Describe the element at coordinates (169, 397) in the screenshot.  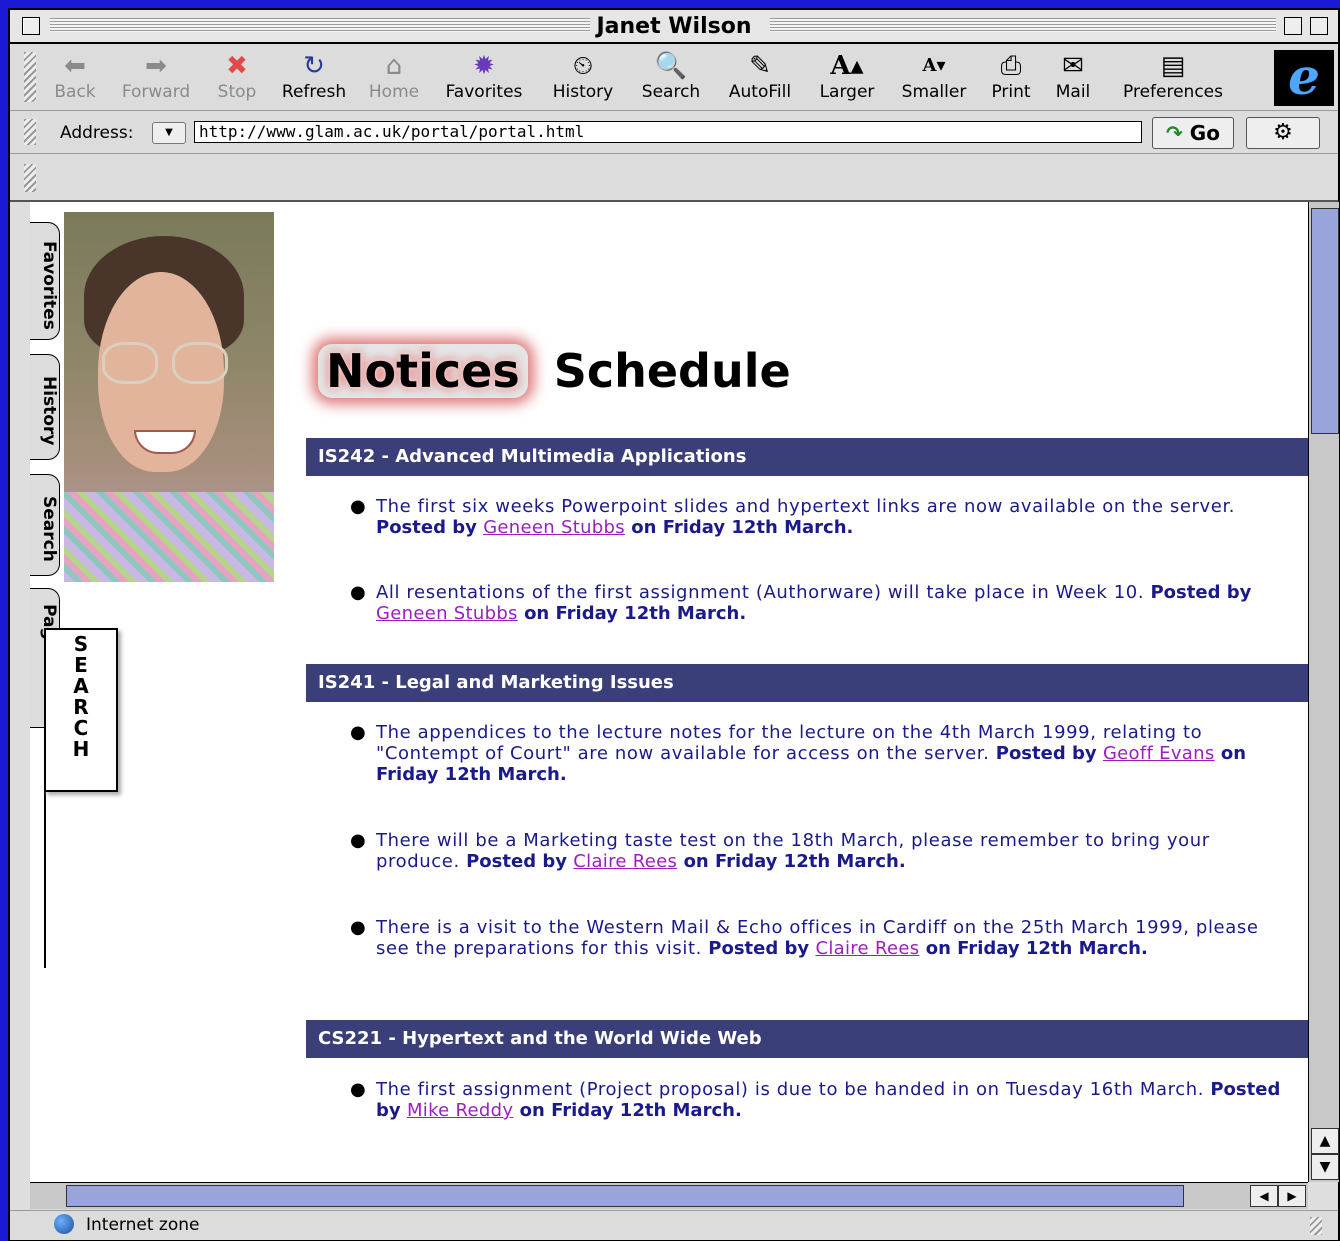
I see `portrait-photo` at that location.